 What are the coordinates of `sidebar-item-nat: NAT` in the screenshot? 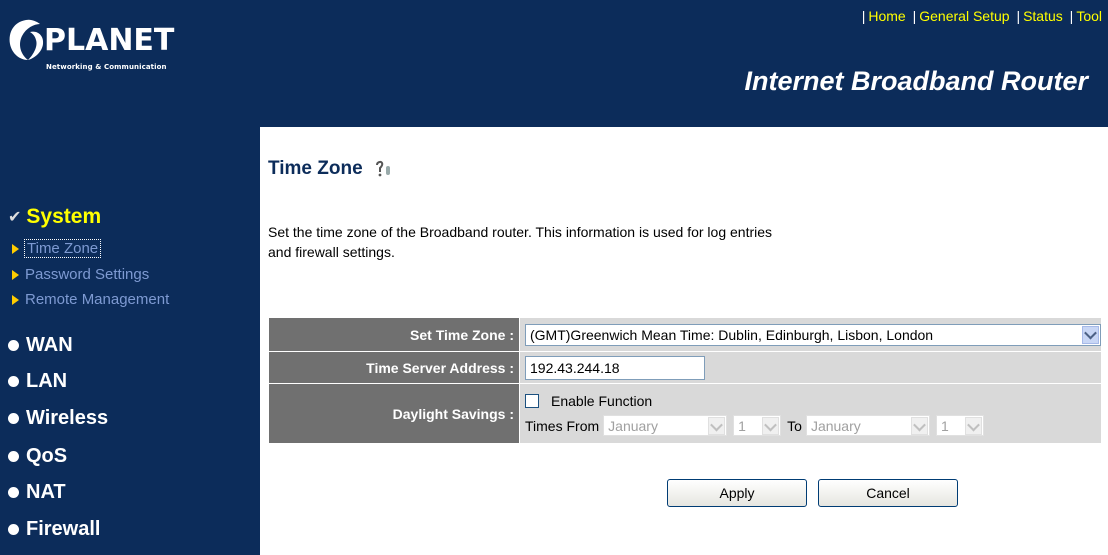 It's located at (37, 492).